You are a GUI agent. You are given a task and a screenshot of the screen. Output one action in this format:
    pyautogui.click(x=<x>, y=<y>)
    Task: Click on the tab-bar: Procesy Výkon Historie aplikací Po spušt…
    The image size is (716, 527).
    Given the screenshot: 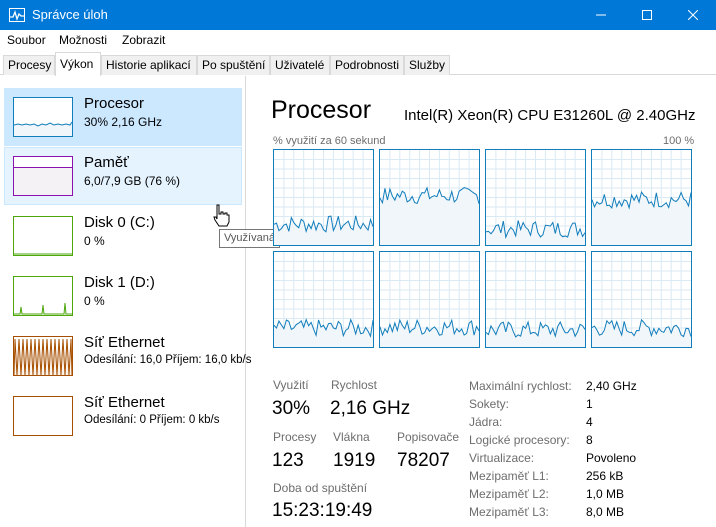 What is the action you would take?
    pyautogui.click(x=358, y=64)
    